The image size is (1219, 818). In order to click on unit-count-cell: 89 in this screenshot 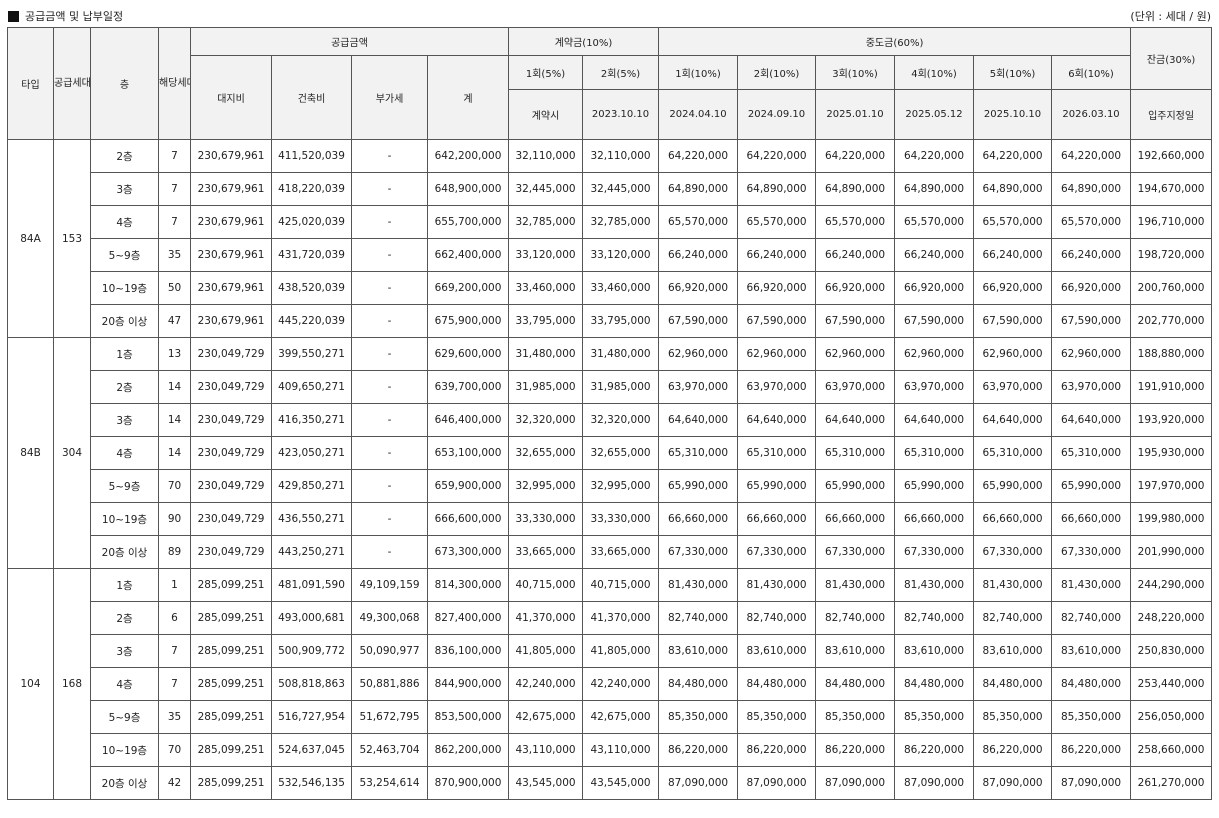, I will do `click(174, 552)`.